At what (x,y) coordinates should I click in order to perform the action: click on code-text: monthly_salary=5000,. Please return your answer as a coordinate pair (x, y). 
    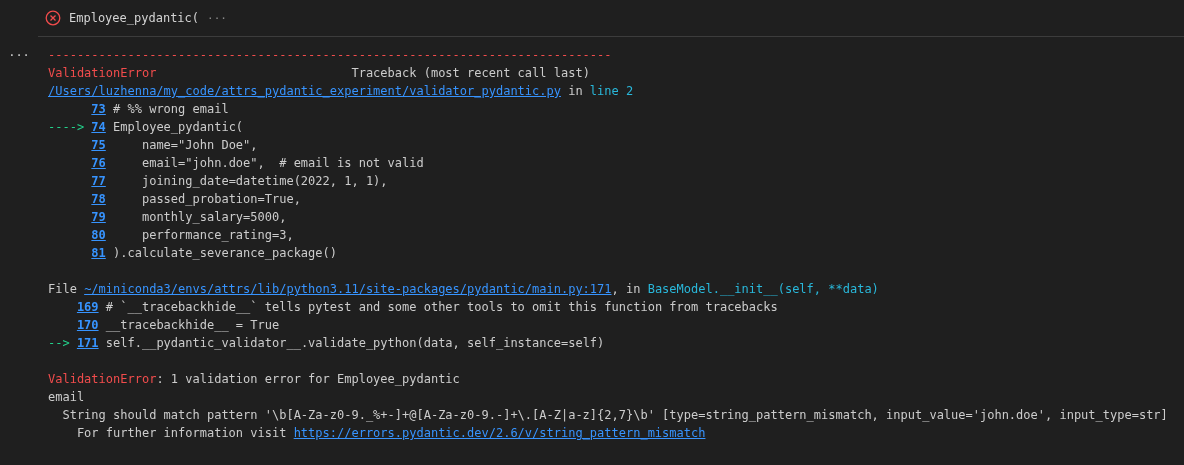
    Looking at the image, I should click on (213, 217).